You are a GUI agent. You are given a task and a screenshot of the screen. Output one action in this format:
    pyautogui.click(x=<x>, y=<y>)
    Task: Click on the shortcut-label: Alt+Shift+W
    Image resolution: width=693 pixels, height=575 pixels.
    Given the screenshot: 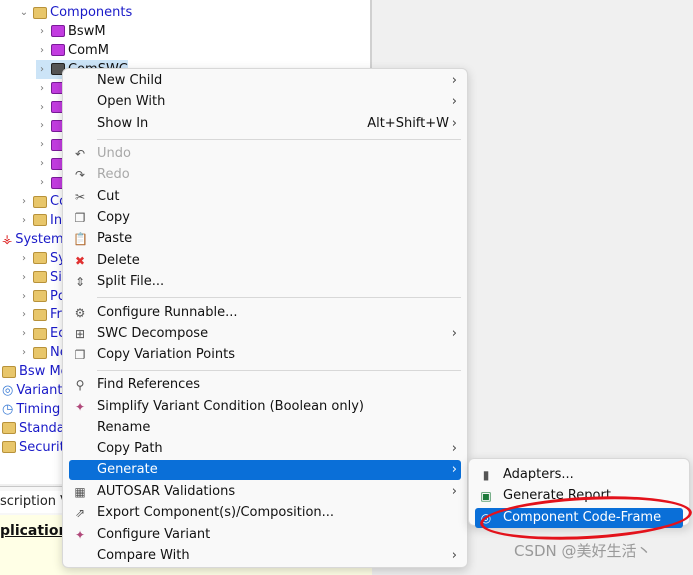 What is the action you would take?
    pyautogui.click(x=408, y=123)
    